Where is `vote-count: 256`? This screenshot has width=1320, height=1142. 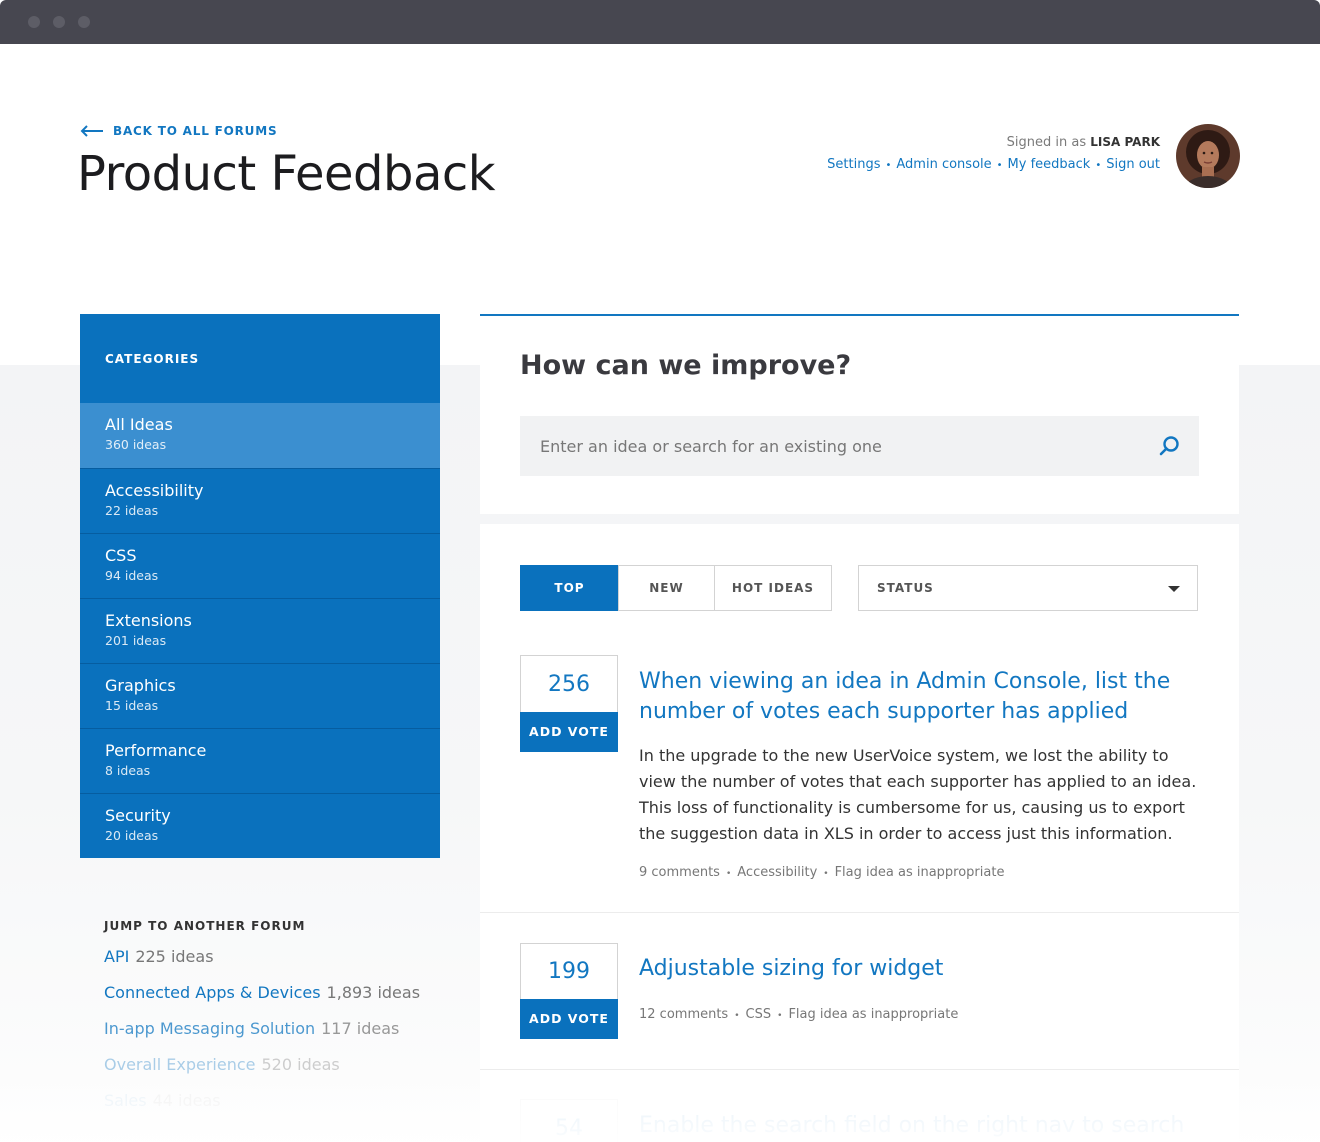 vote-count: 256 is located at coordinates (569, 683).